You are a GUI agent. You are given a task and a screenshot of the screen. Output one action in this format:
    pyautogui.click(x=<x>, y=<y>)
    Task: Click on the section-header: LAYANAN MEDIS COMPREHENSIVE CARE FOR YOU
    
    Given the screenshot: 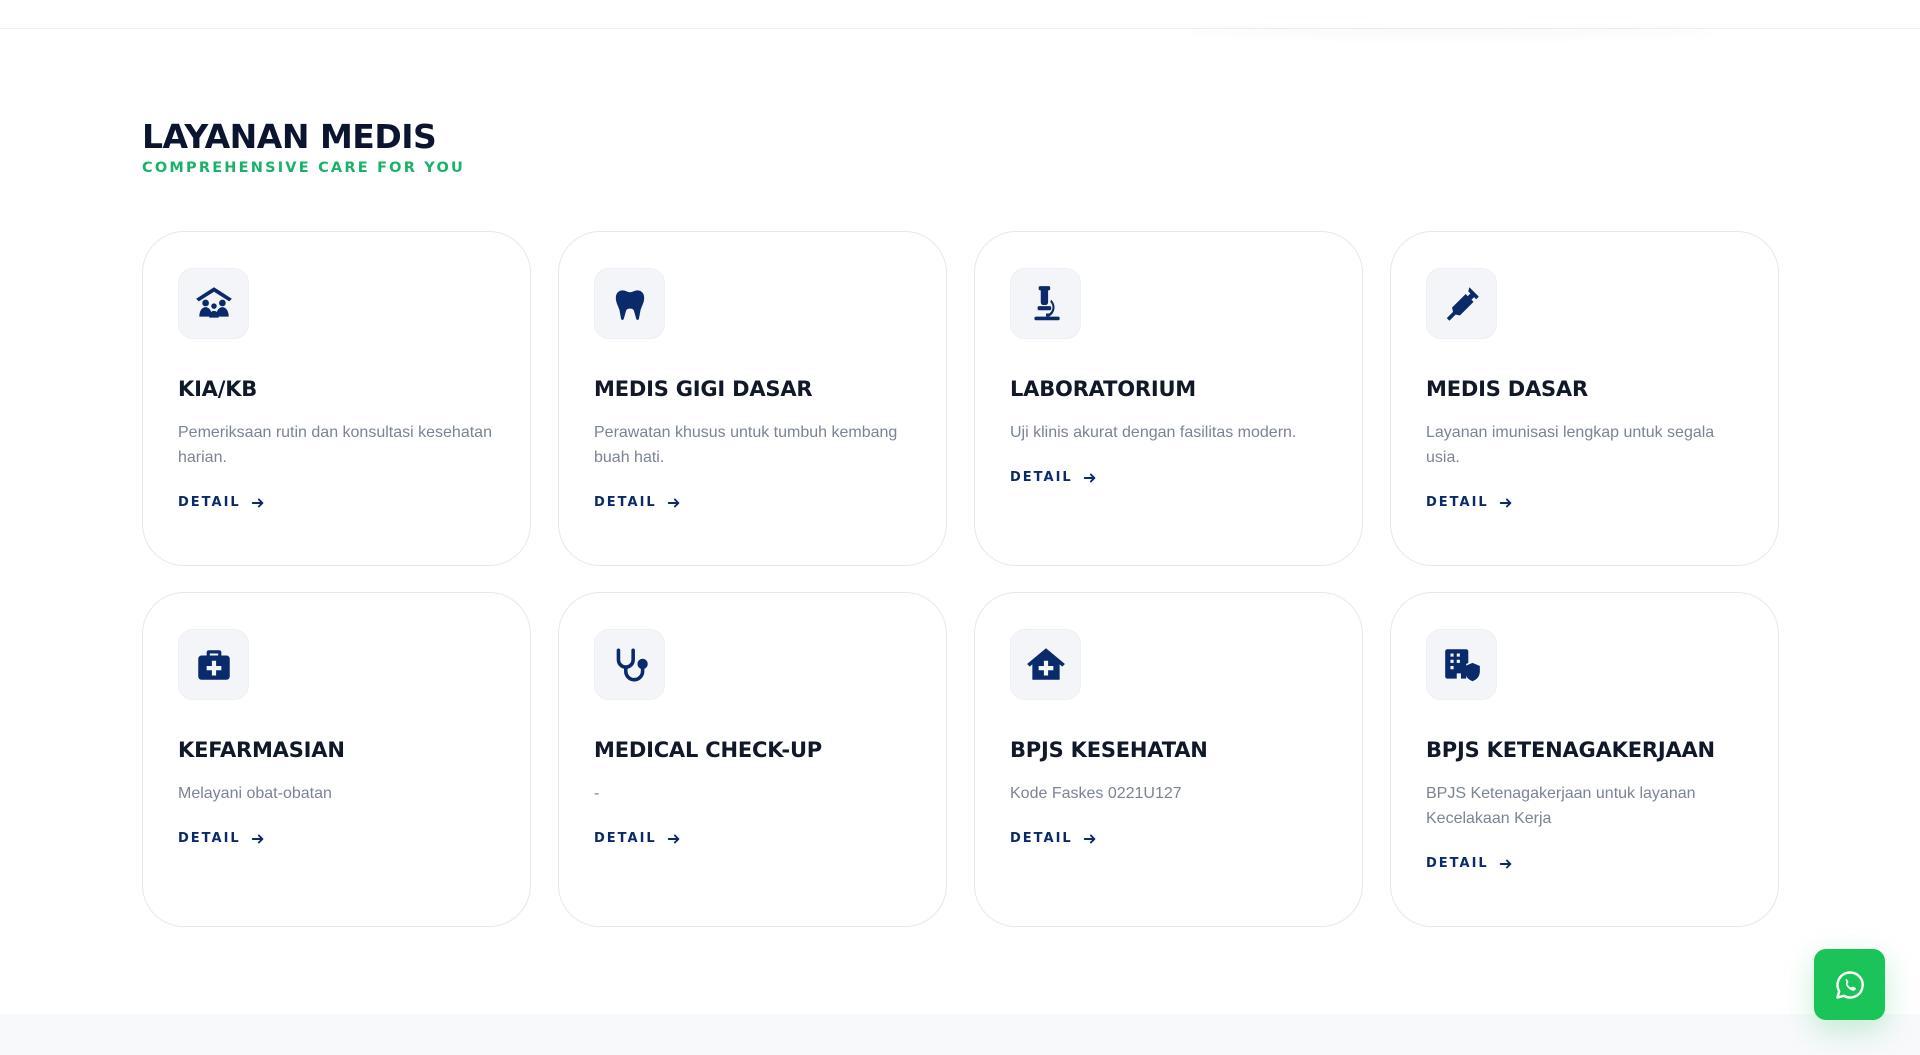 What is the action you would take?
    pyautogui.click(x=303, y=145)
    